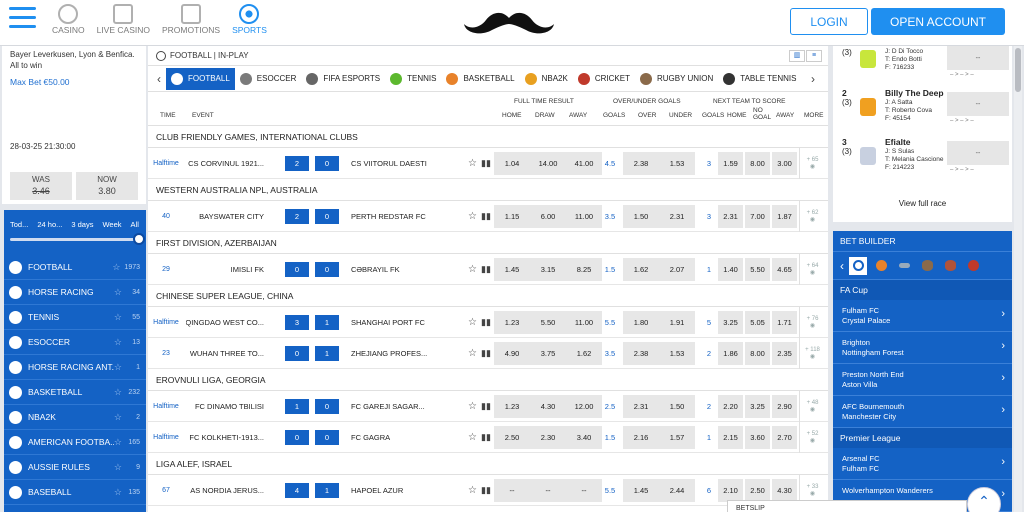 This screenshot has height=512, width=1024. I want to click on odd-home: 4.90, so click(512, 353).